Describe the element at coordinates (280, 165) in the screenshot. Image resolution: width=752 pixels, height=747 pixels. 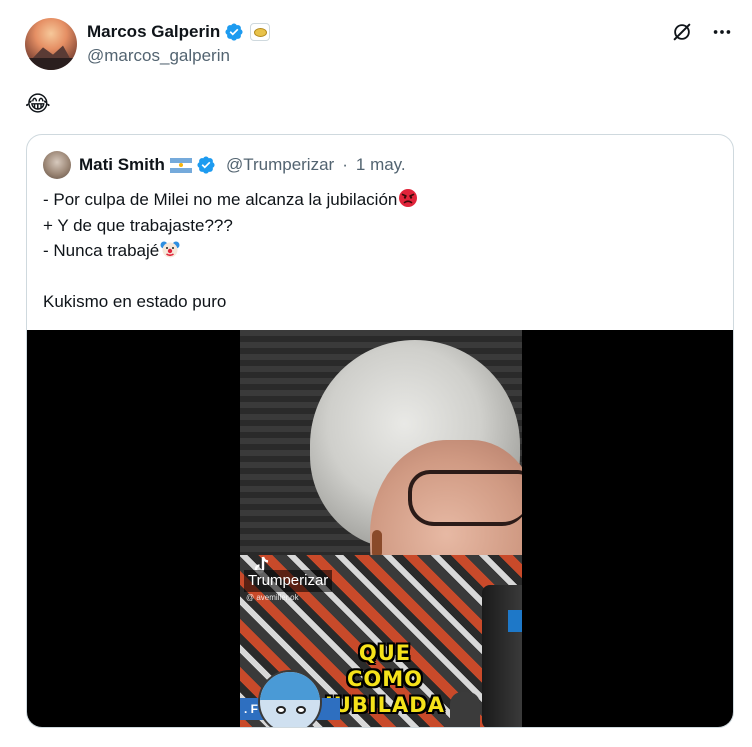
I see `quoted-handle: @Trumperizar` at that location.